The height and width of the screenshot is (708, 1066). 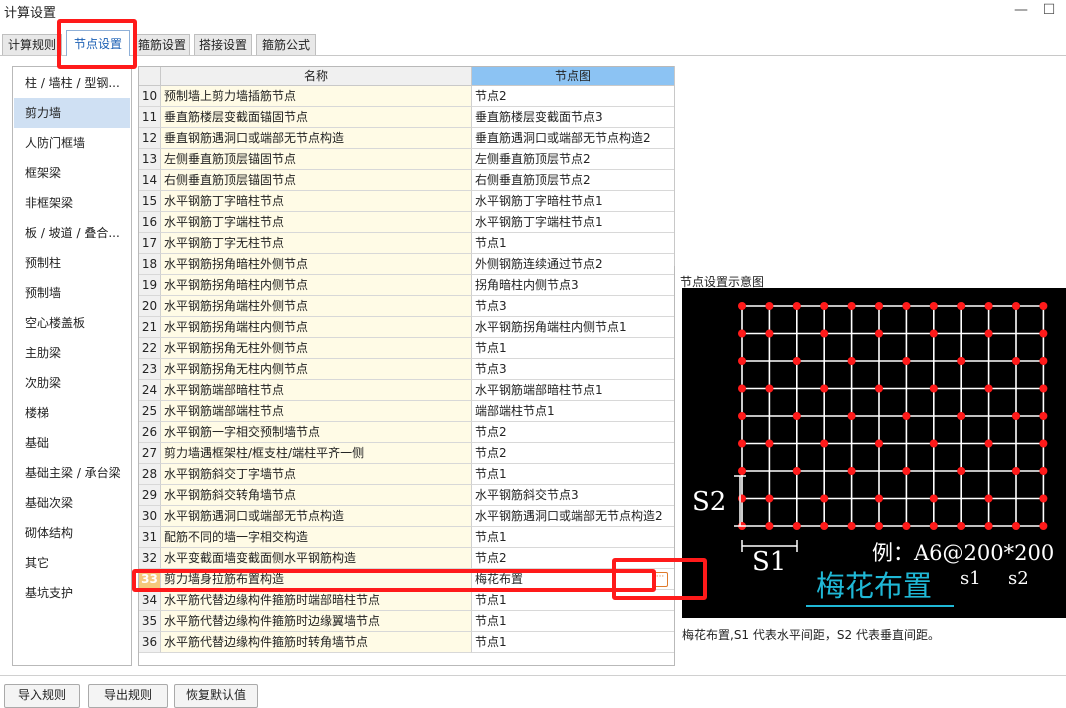 I want to click on table-row: 14 右侧垂直筋顶层锚固节点 右侧垂直筋顶层节点2, so click(x=406, y=180).